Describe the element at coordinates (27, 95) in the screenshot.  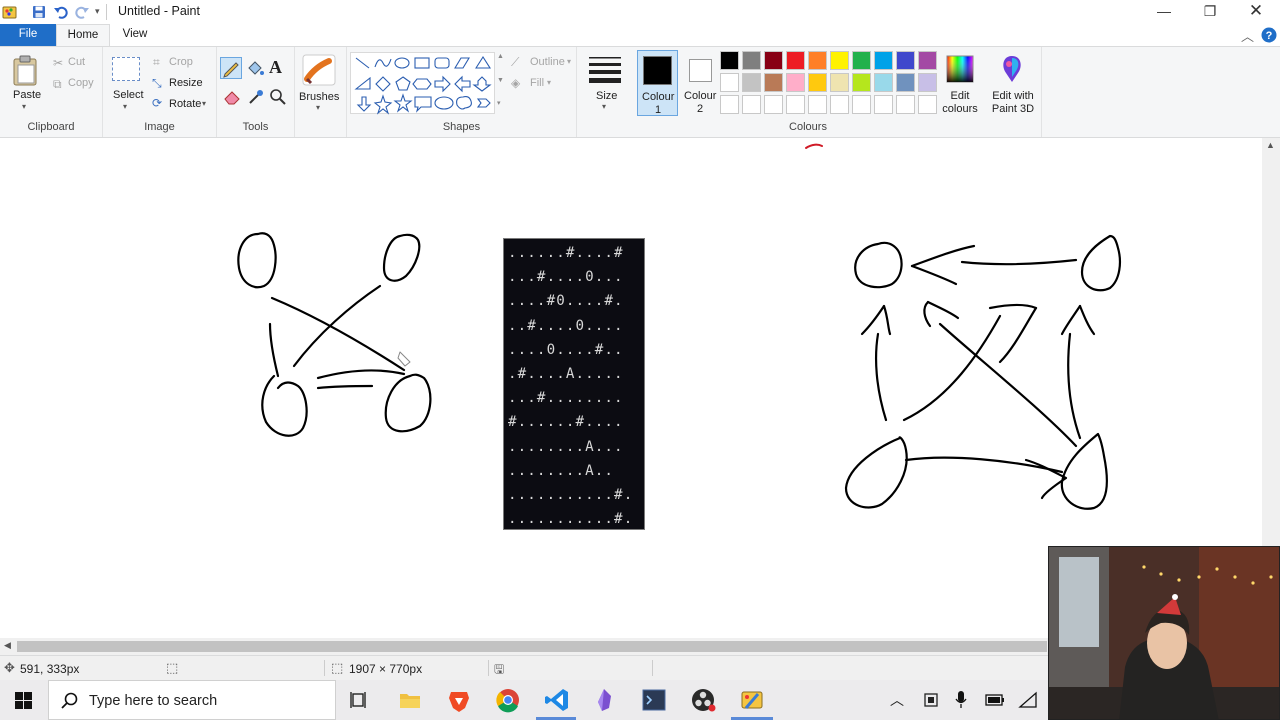
I see `paste-label: Paste` at that location.